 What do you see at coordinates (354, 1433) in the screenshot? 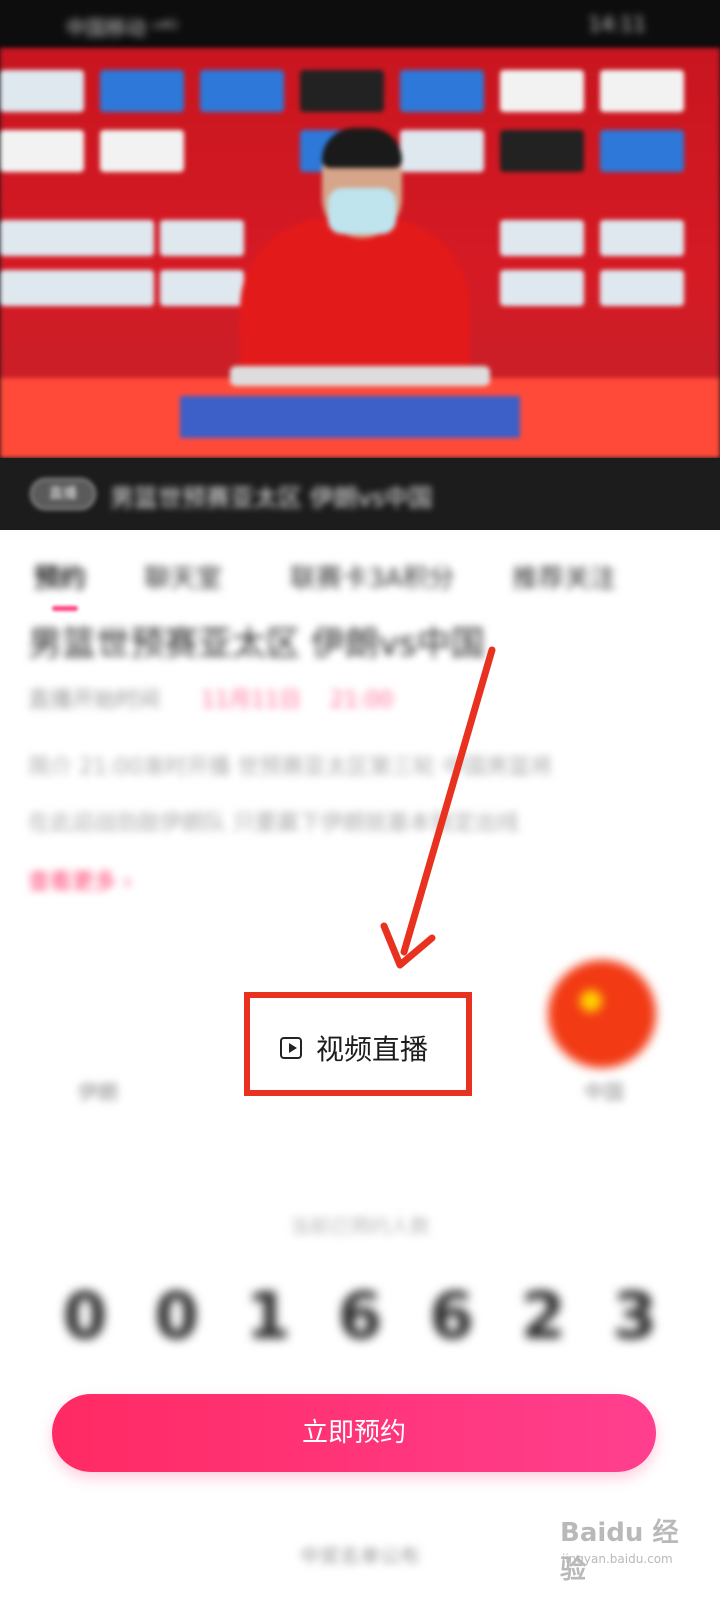
I see `reserve-button: 立即预约` at bounding box center [354, 1433].